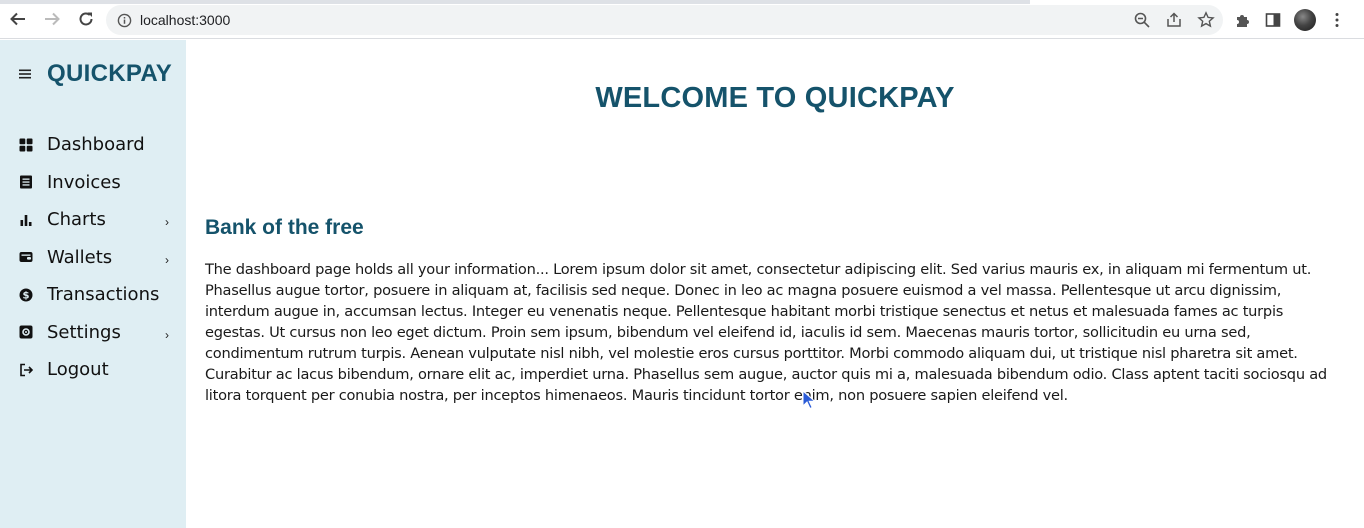 This screenshot has width=1364, height=528. I want to click on reload-button, so click(86, 19).